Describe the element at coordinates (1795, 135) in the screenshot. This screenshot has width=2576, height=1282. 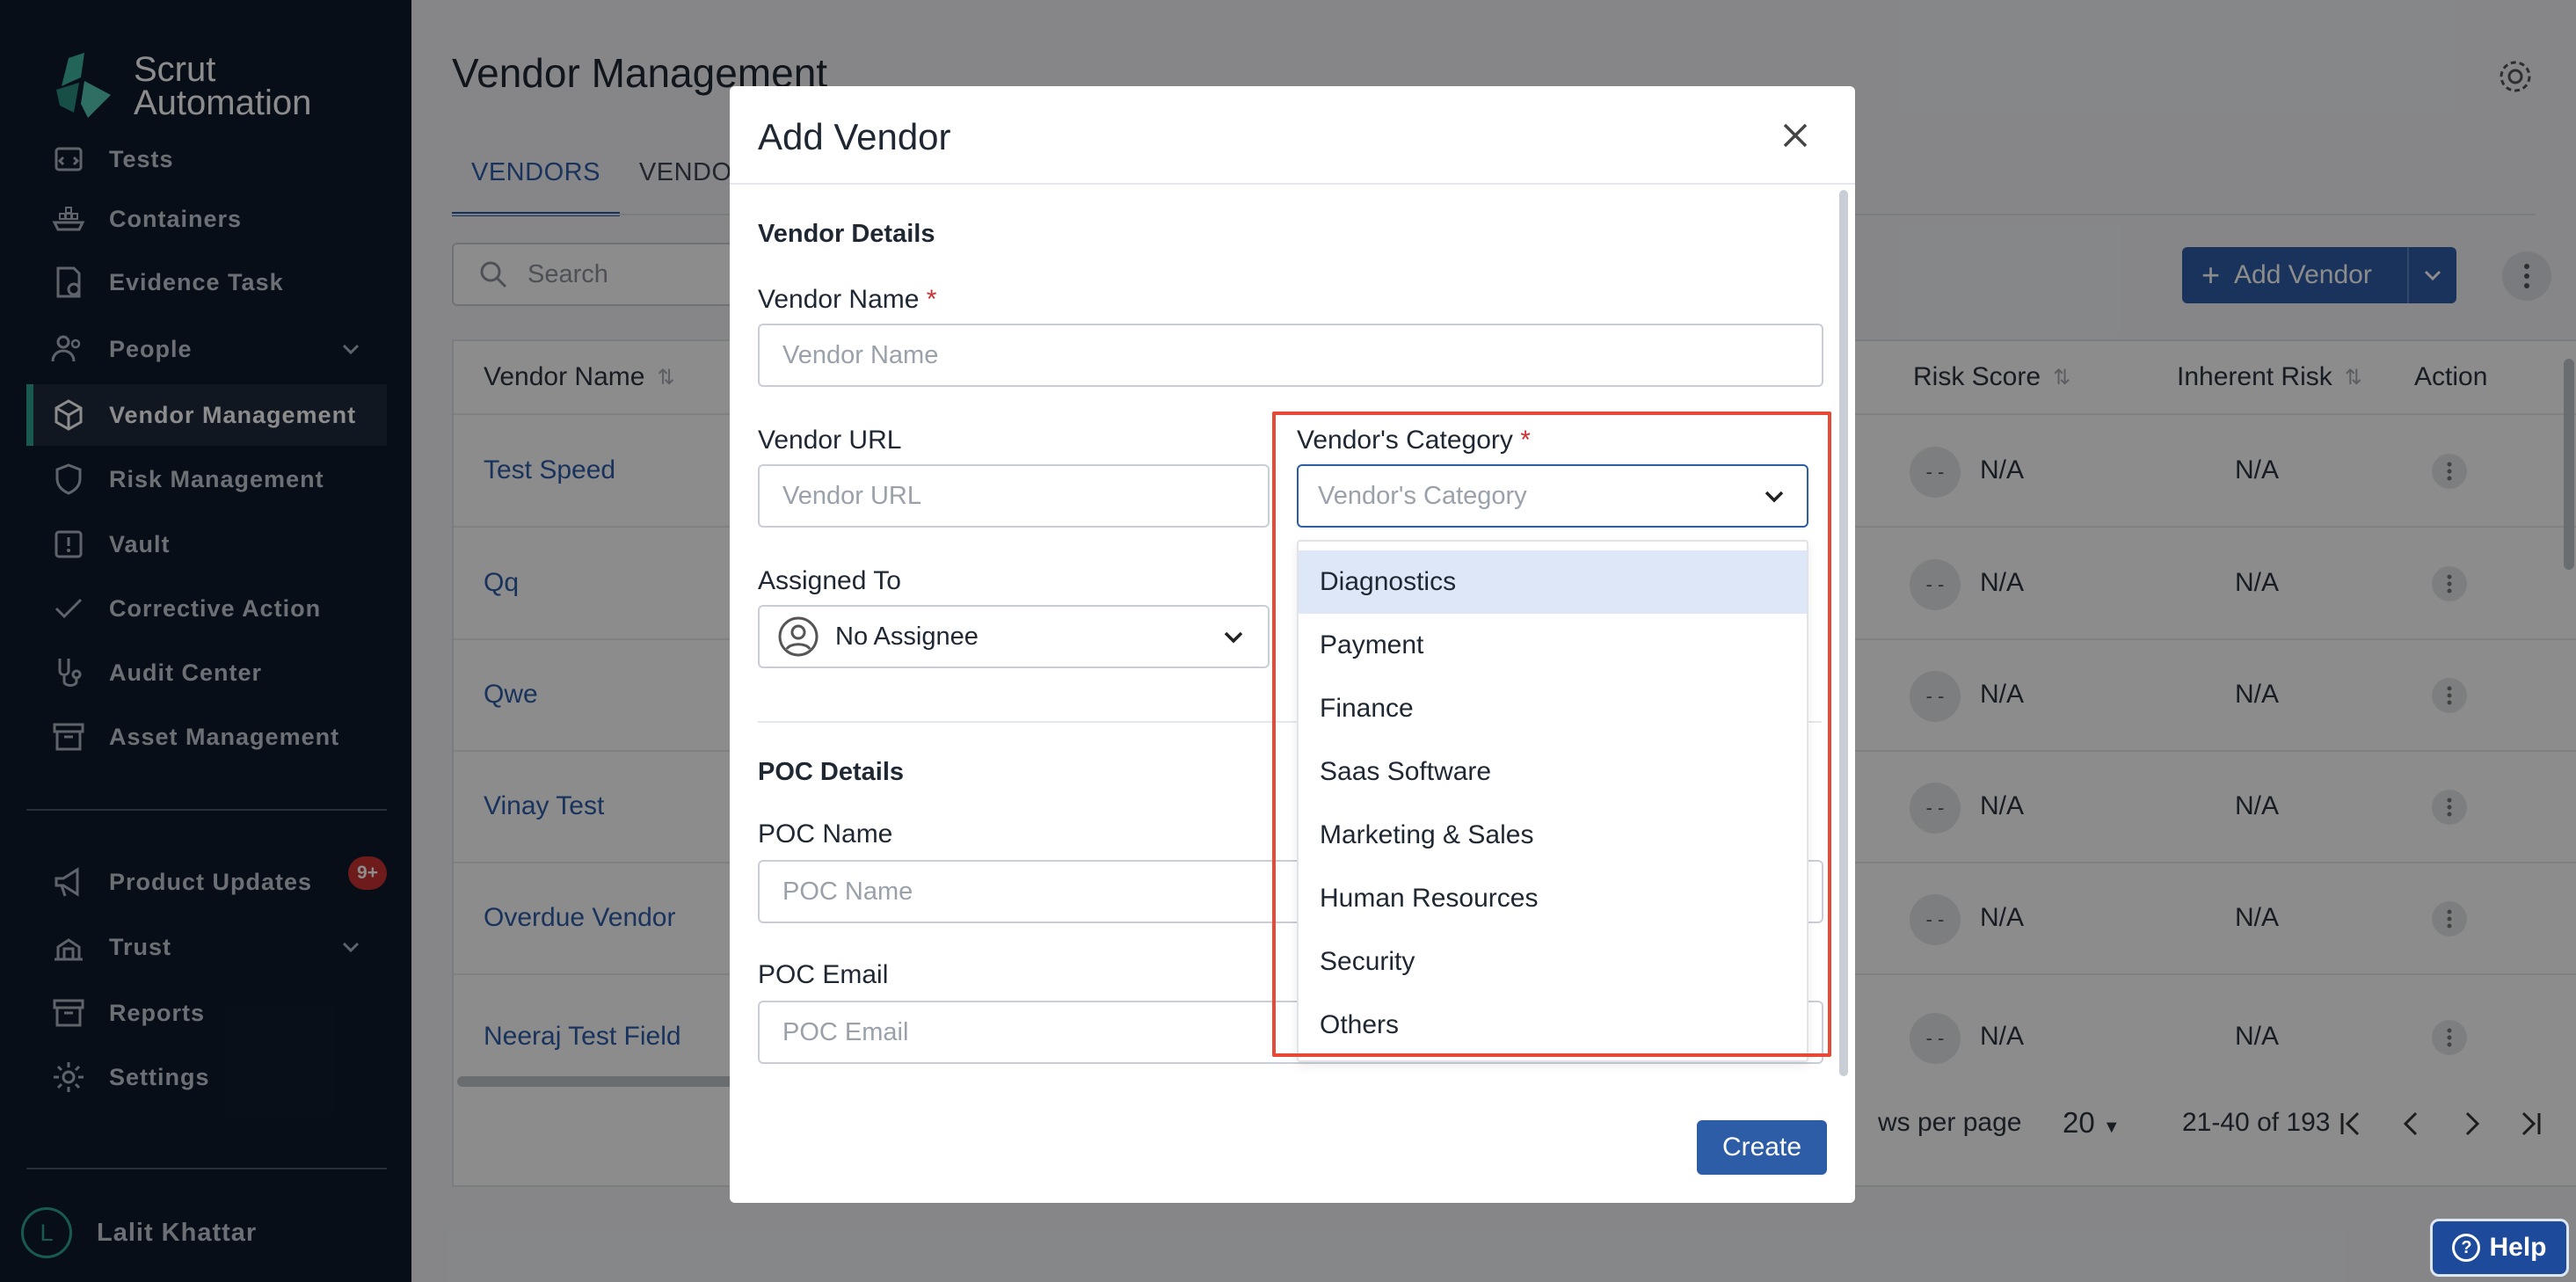
I see `close-icon` at that location.